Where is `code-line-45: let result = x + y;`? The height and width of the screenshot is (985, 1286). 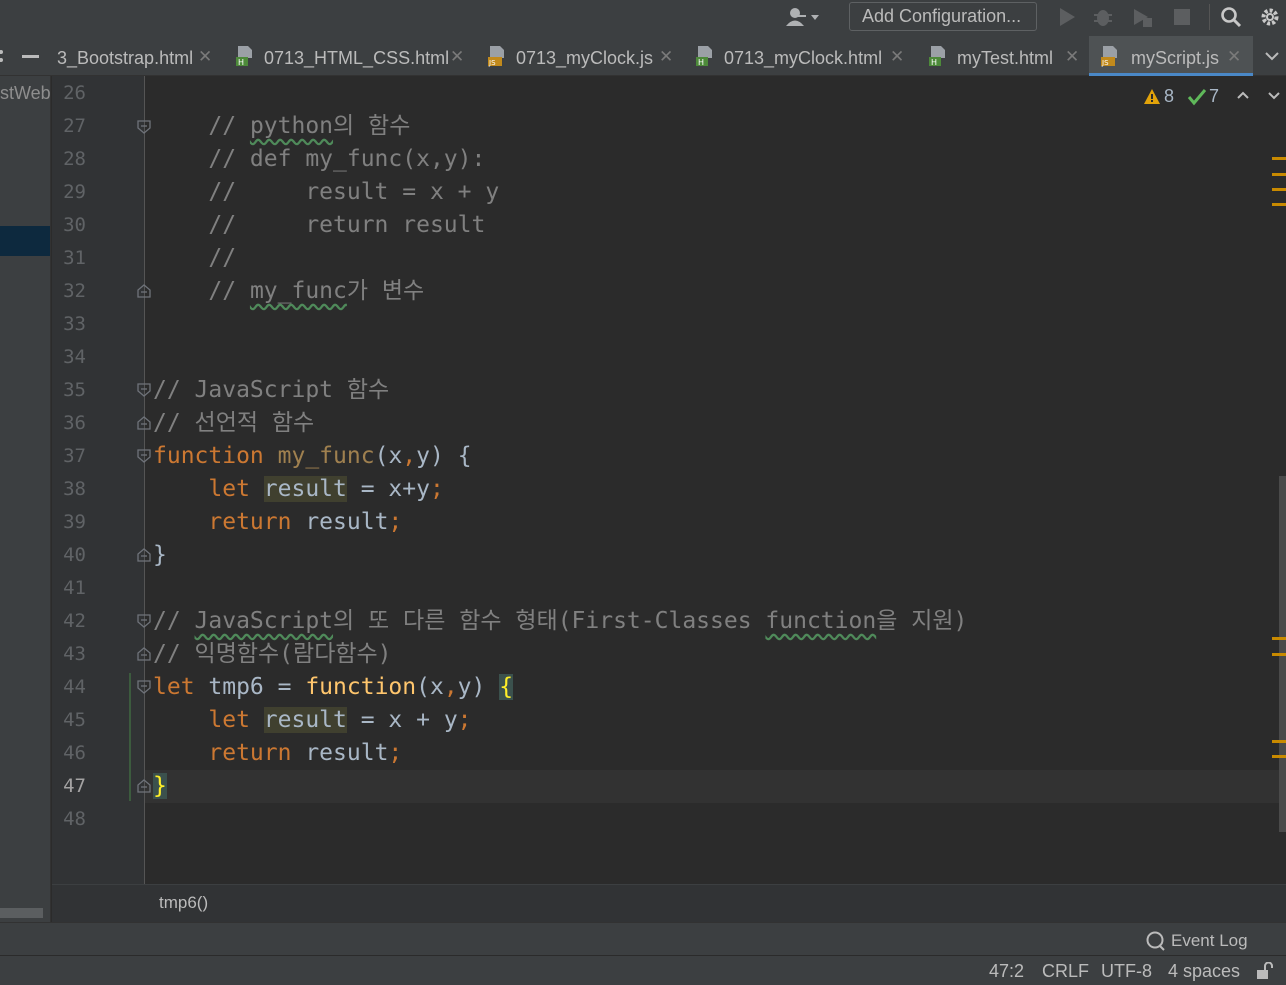
code-line-45: let result = x + y; is located at coordinates (312, 720).